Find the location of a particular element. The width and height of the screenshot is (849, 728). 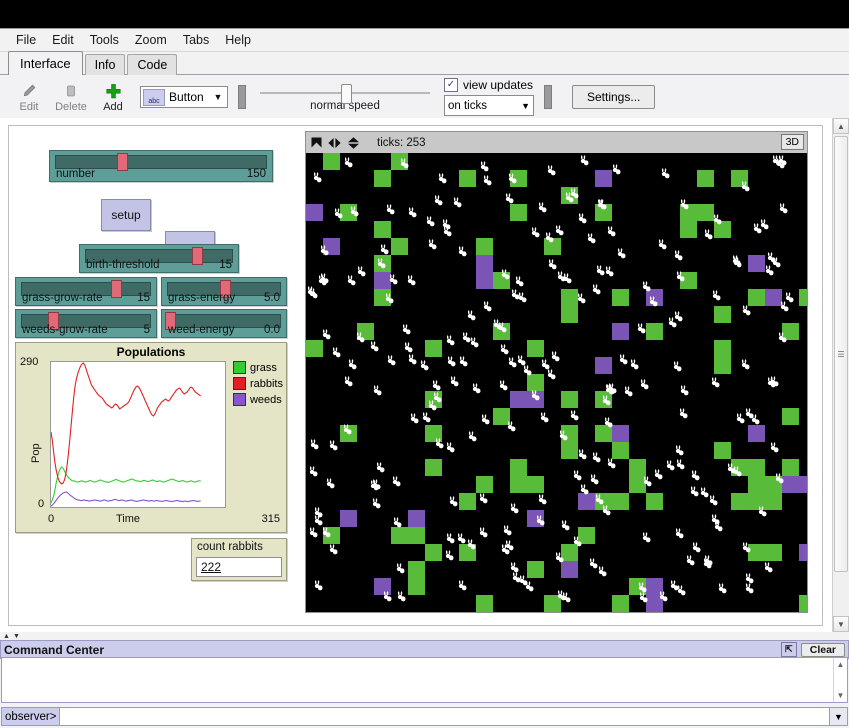

expand-icon: ⇱ is located at coordinates (788, 649).